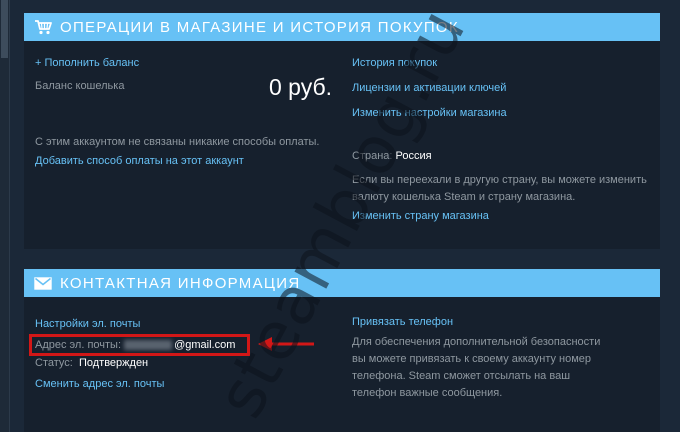 The height and width of the screenshot is (432, 680). I want to click on email-status-value: Подтвержден, so click(113, 363).